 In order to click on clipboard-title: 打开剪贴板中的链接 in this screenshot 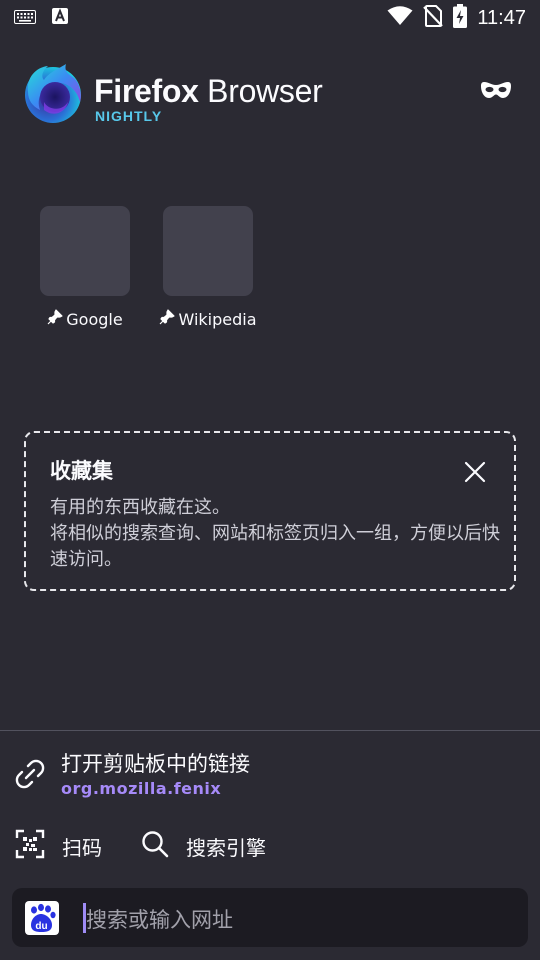, I will do `click(155, 764)`.